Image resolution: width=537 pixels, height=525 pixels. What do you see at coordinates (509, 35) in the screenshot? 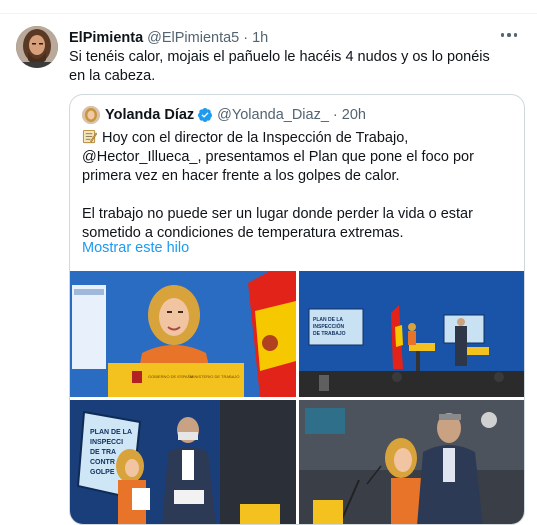
I see `more-options-icon` at bounding box center [509, 35].